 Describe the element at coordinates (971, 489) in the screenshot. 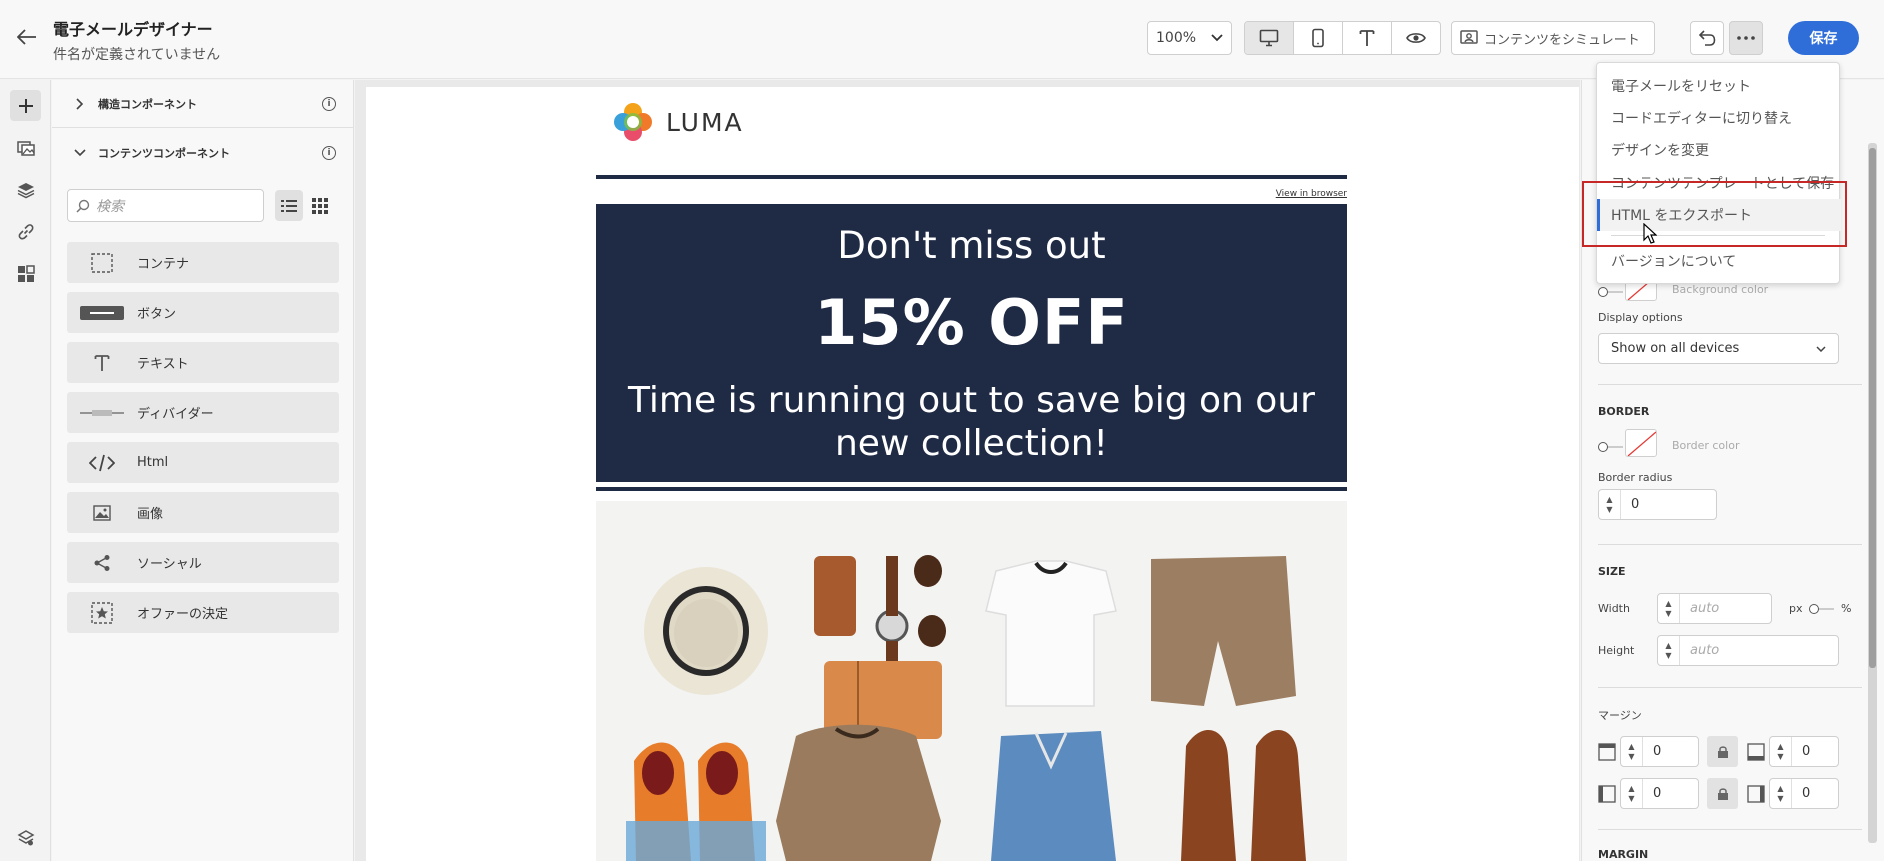

I see `banner-divider` at that location.